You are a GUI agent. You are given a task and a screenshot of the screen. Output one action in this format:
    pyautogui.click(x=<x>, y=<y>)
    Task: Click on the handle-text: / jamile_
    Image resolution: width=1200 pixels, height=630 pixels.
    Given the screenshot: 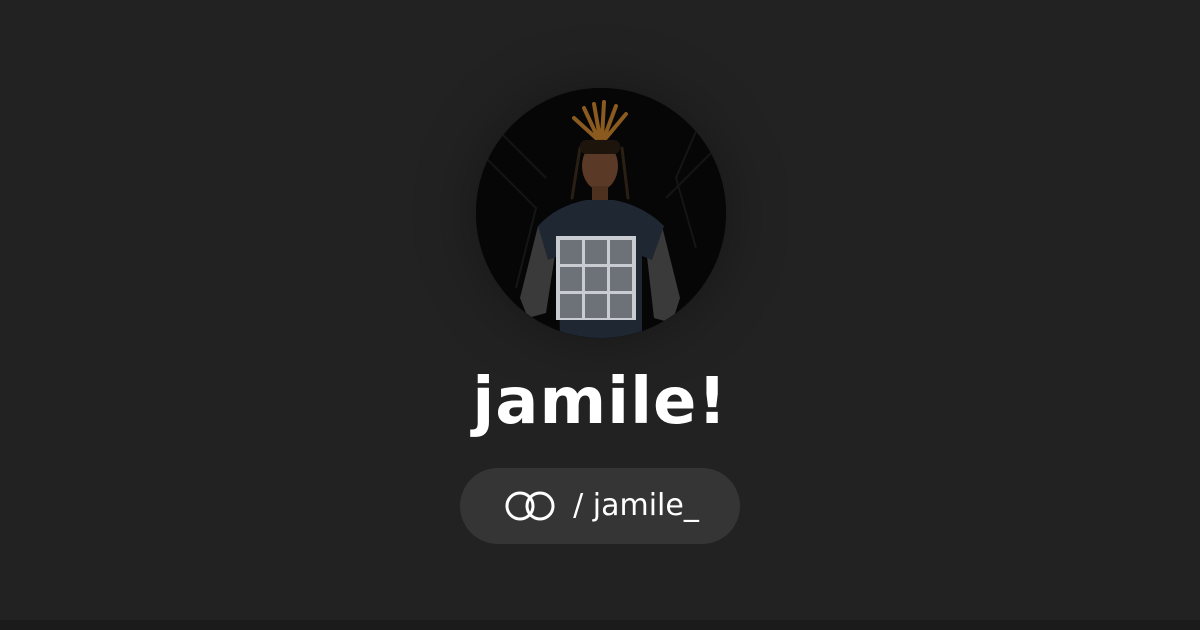 What is the action you would take?
    pyautogui.click(x=636, y=505)
    